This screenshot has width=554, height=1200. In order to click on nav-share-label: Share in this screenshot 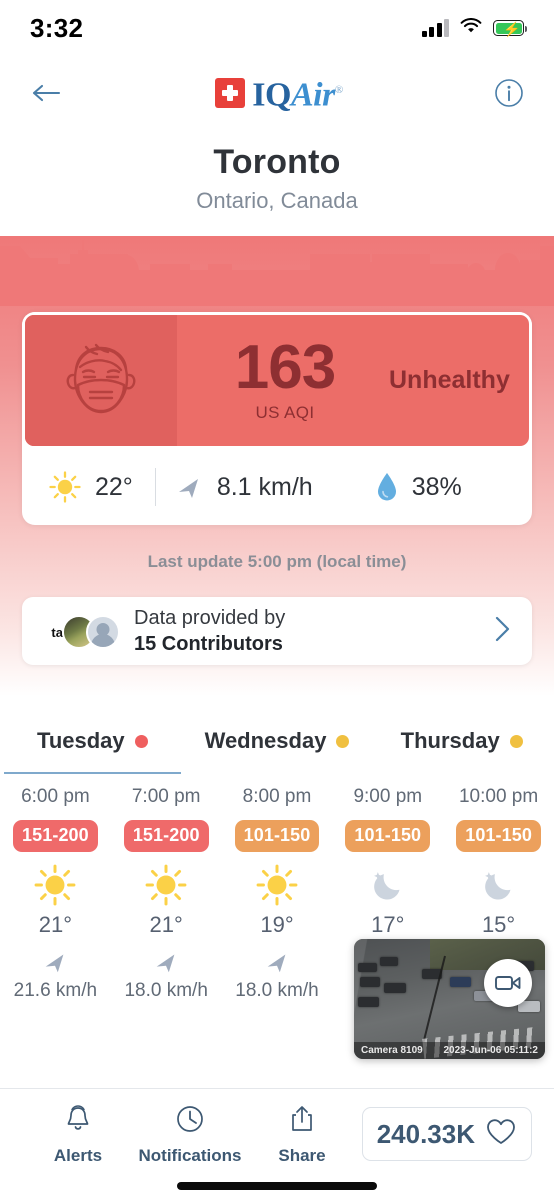, I will do `click(302, 1155)`.